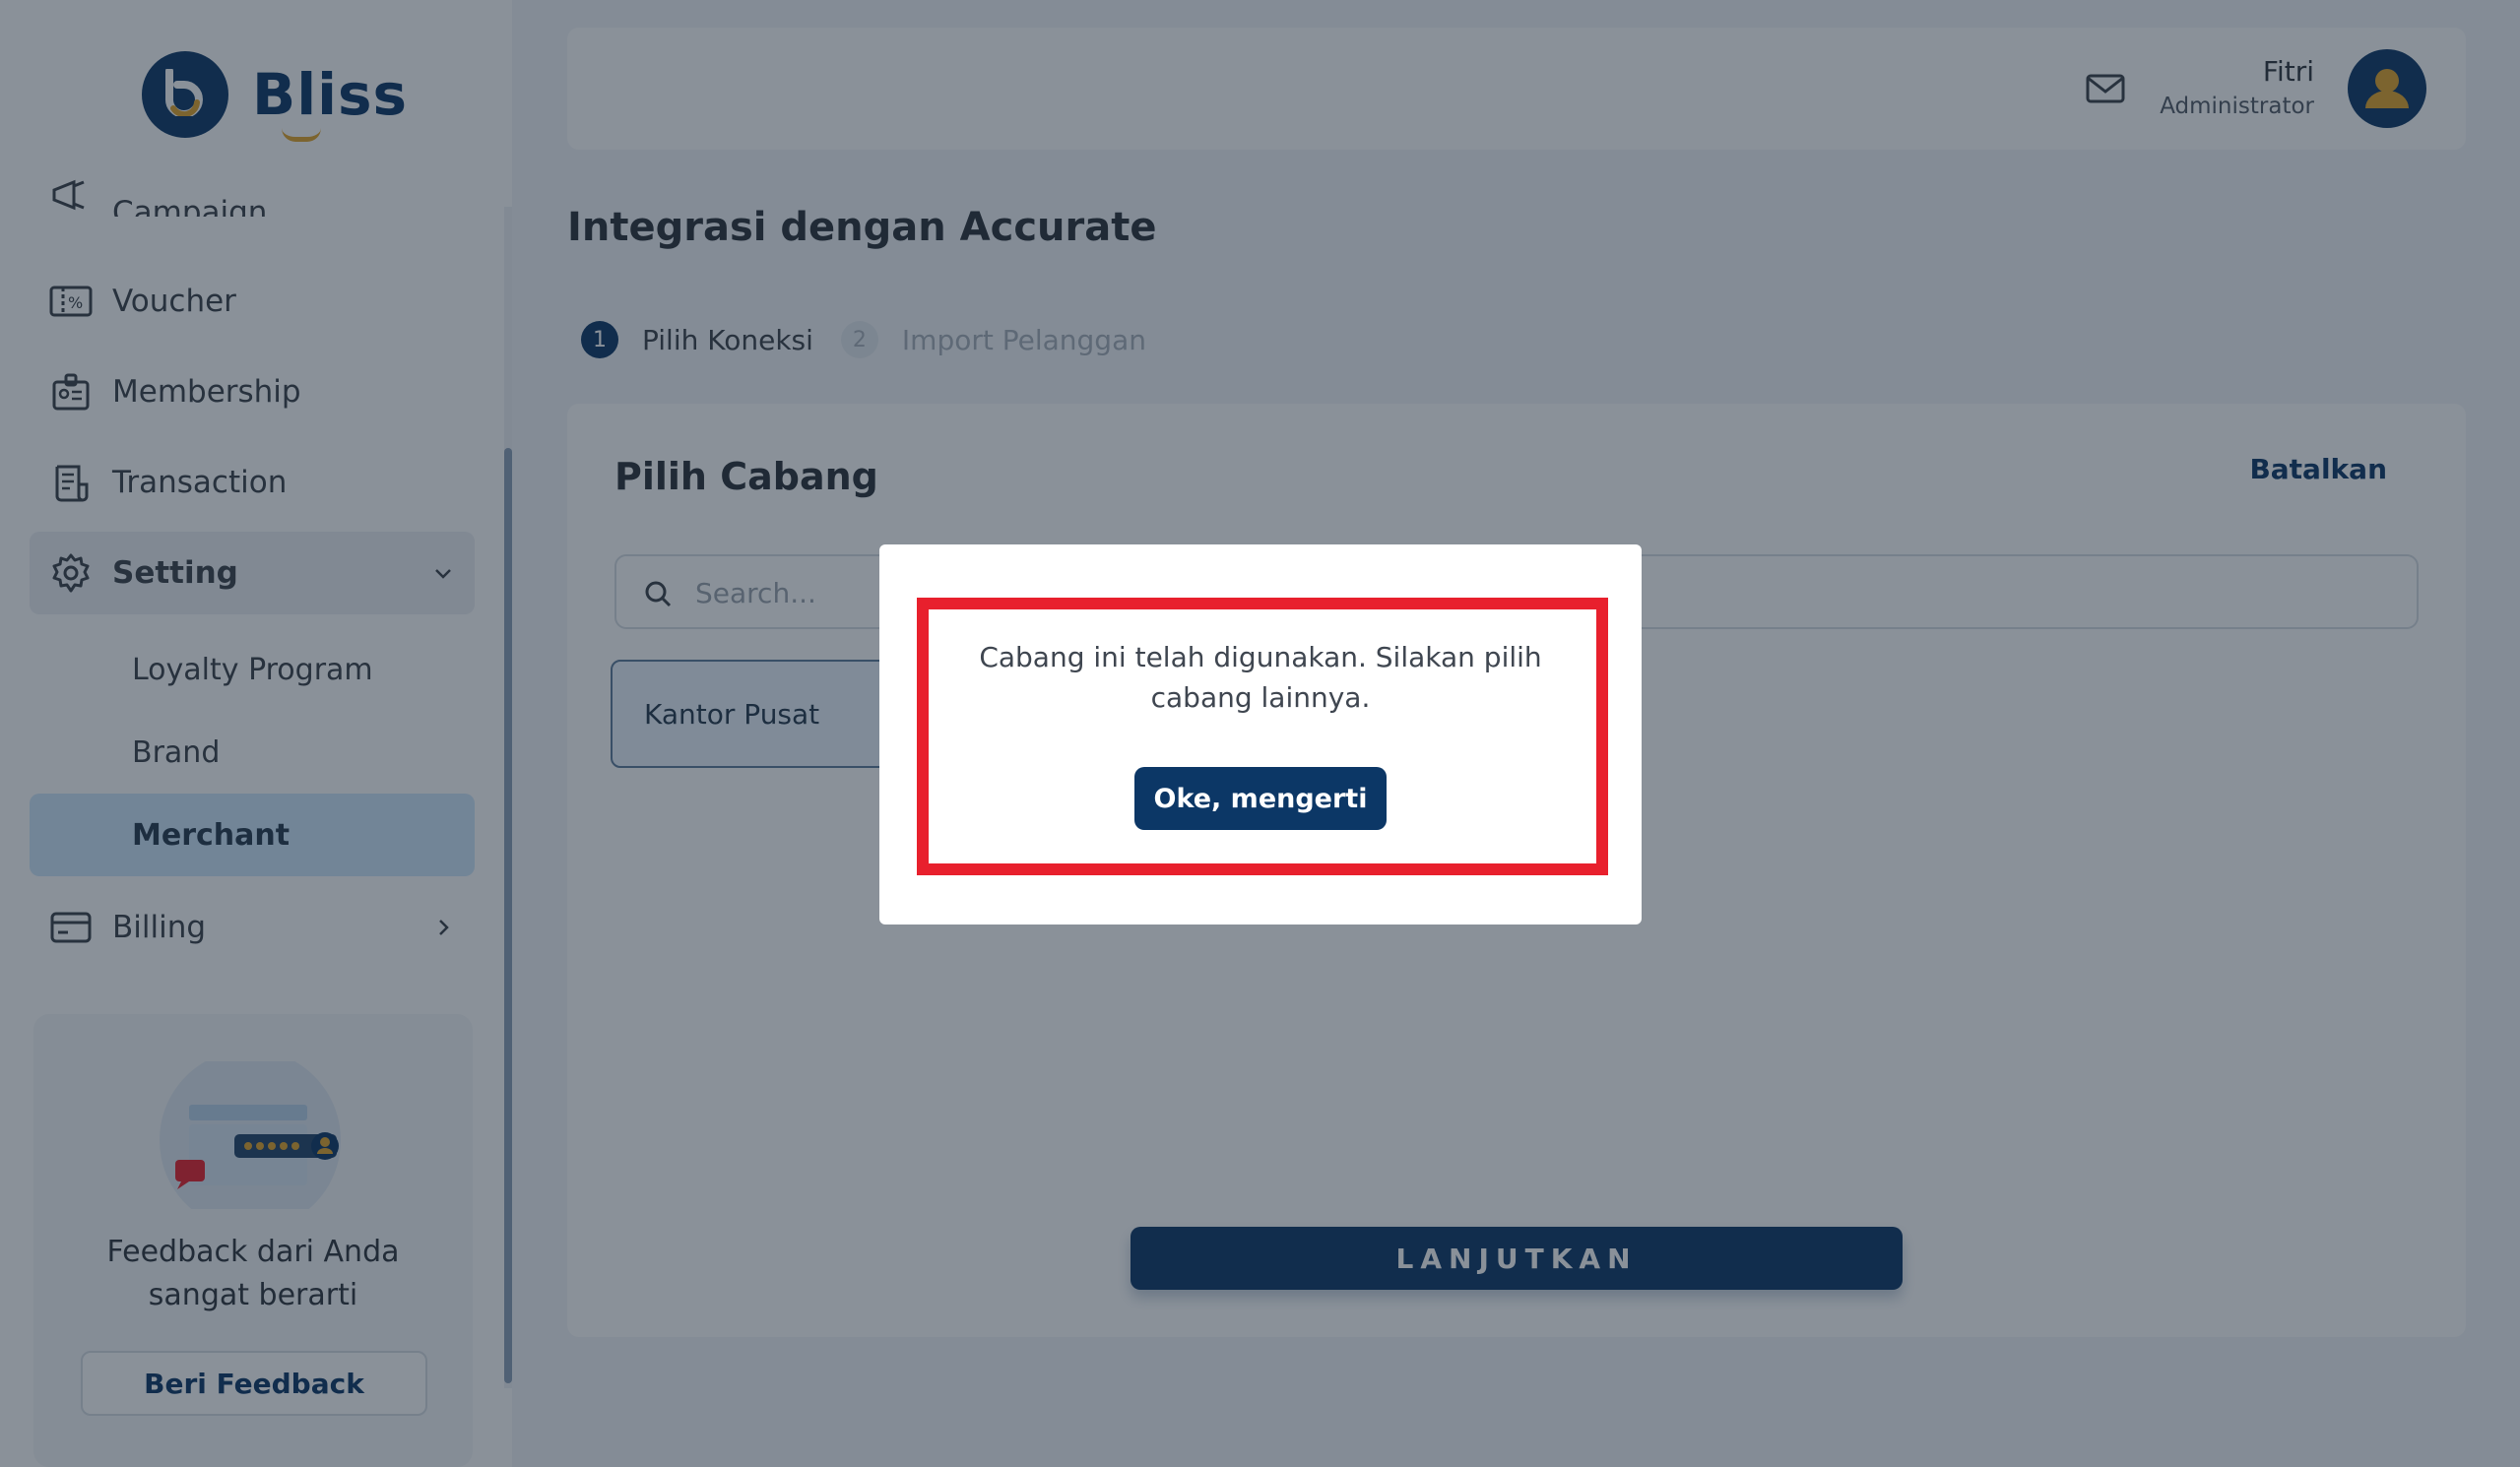  Describe the element at coordinates (1260, 798) in the screenshot. I see `ok-understood-button: Oke, mengerti` at that location.